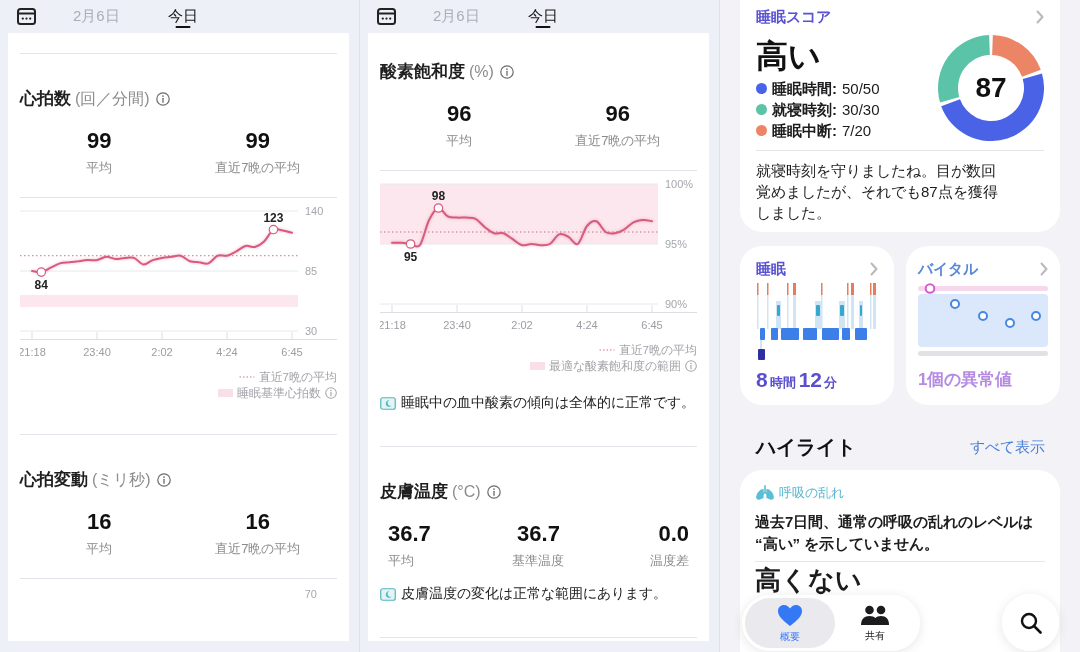 The height and width of the screenshot is (652, 1080). I want to click on data-label: 98, so click(438, 196).